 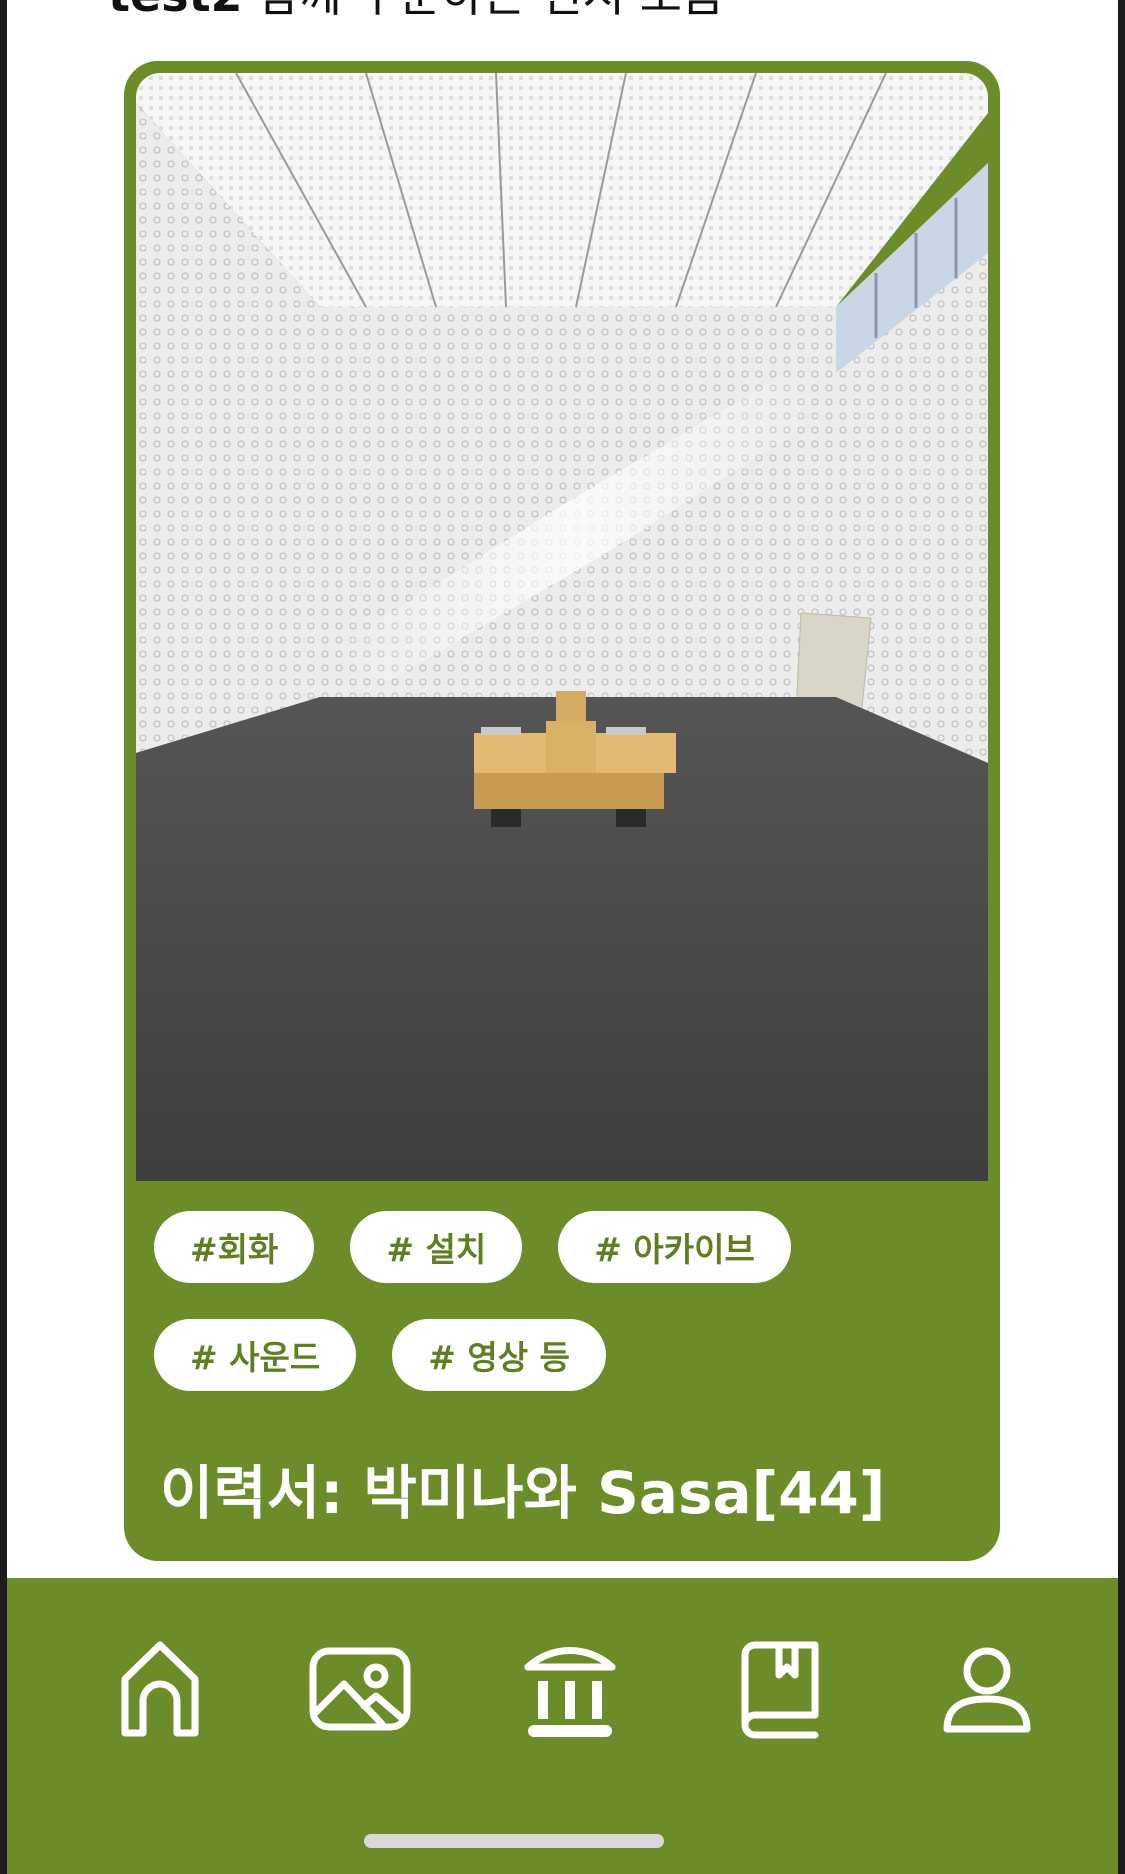 What do you see at coordinates (234, 1247) in the screenshot?
I see `tag-painting: #회화` at bounding box center [234, 1247].